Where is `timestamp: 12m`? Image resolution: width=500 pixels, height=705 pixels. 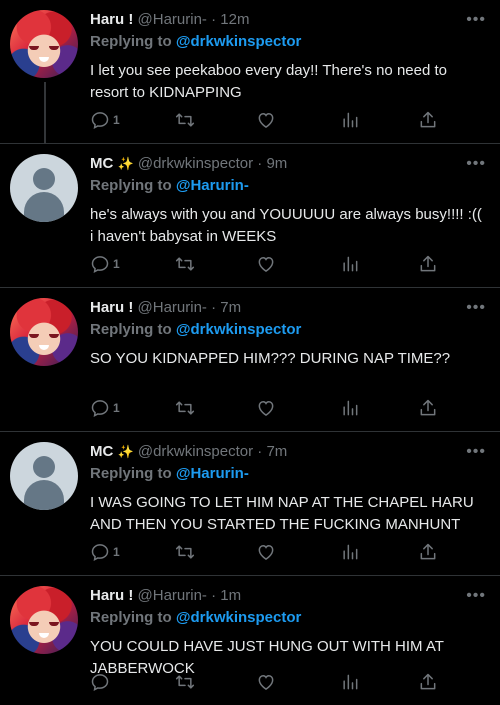
timestamp: 12m is located at coordinates (234, 19).